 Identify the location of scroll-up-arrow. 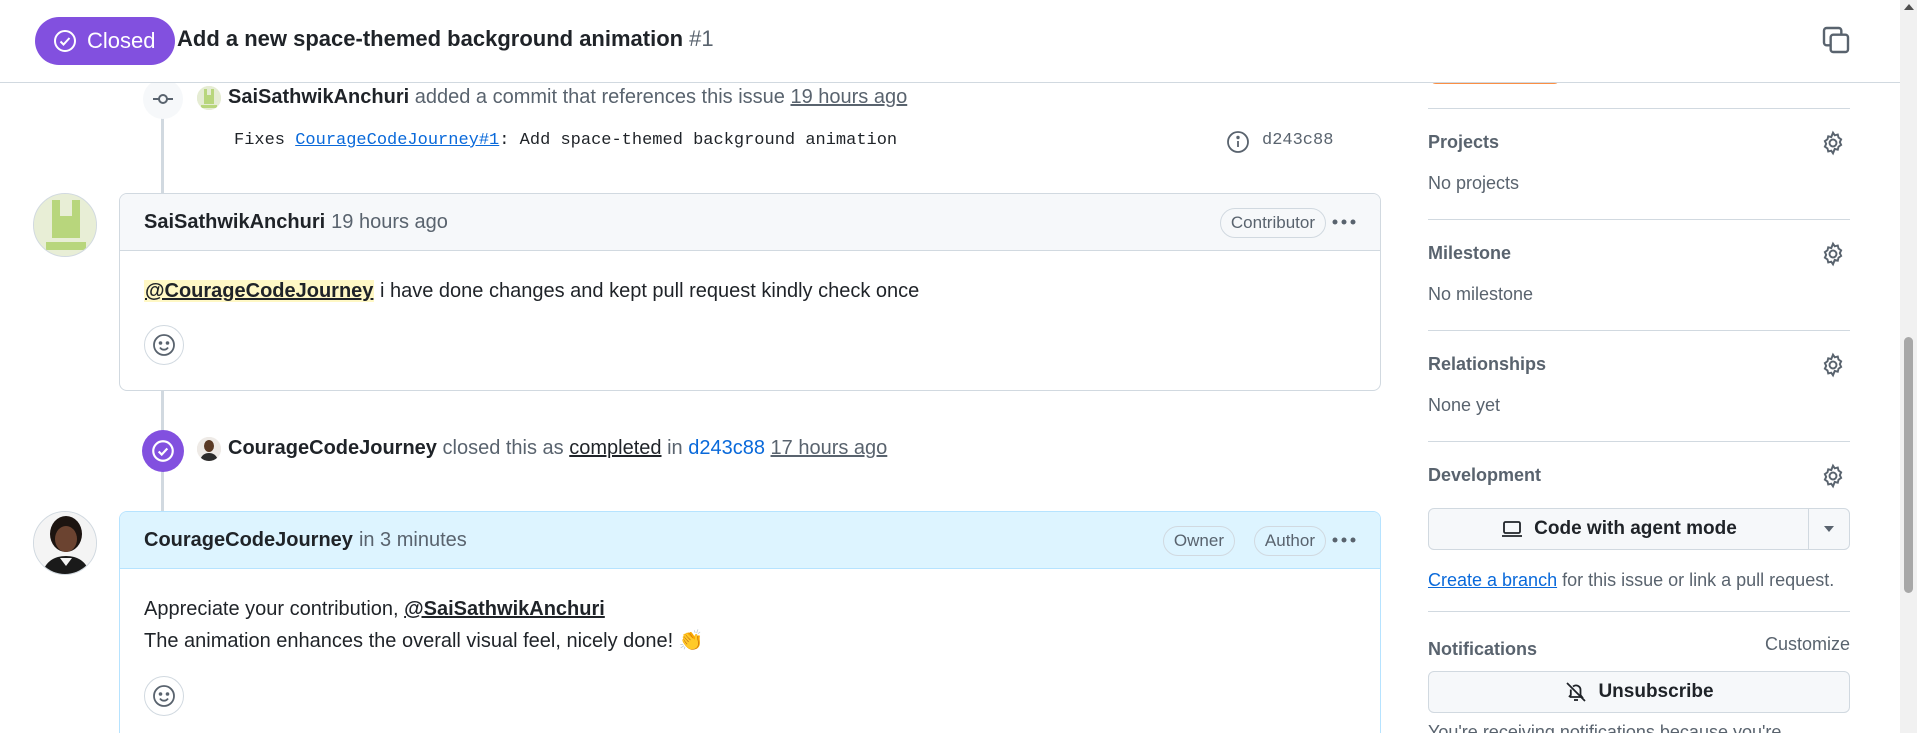
(1909, 7).